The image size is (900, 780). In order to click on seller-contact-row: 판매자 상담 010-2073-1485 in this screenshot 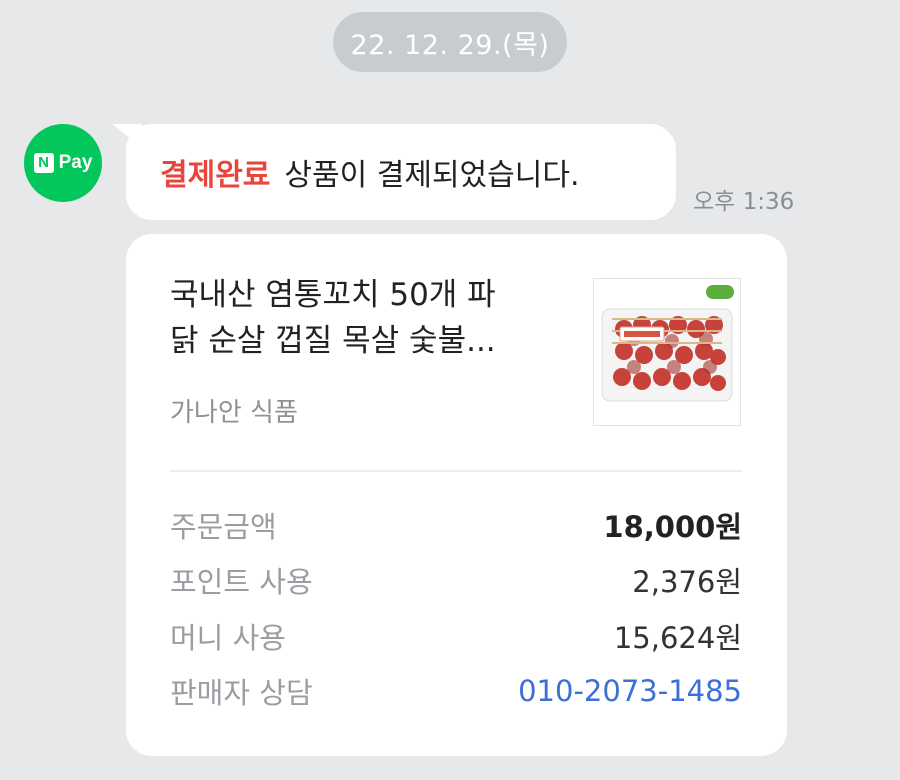, I will do `click(456, 691)`.